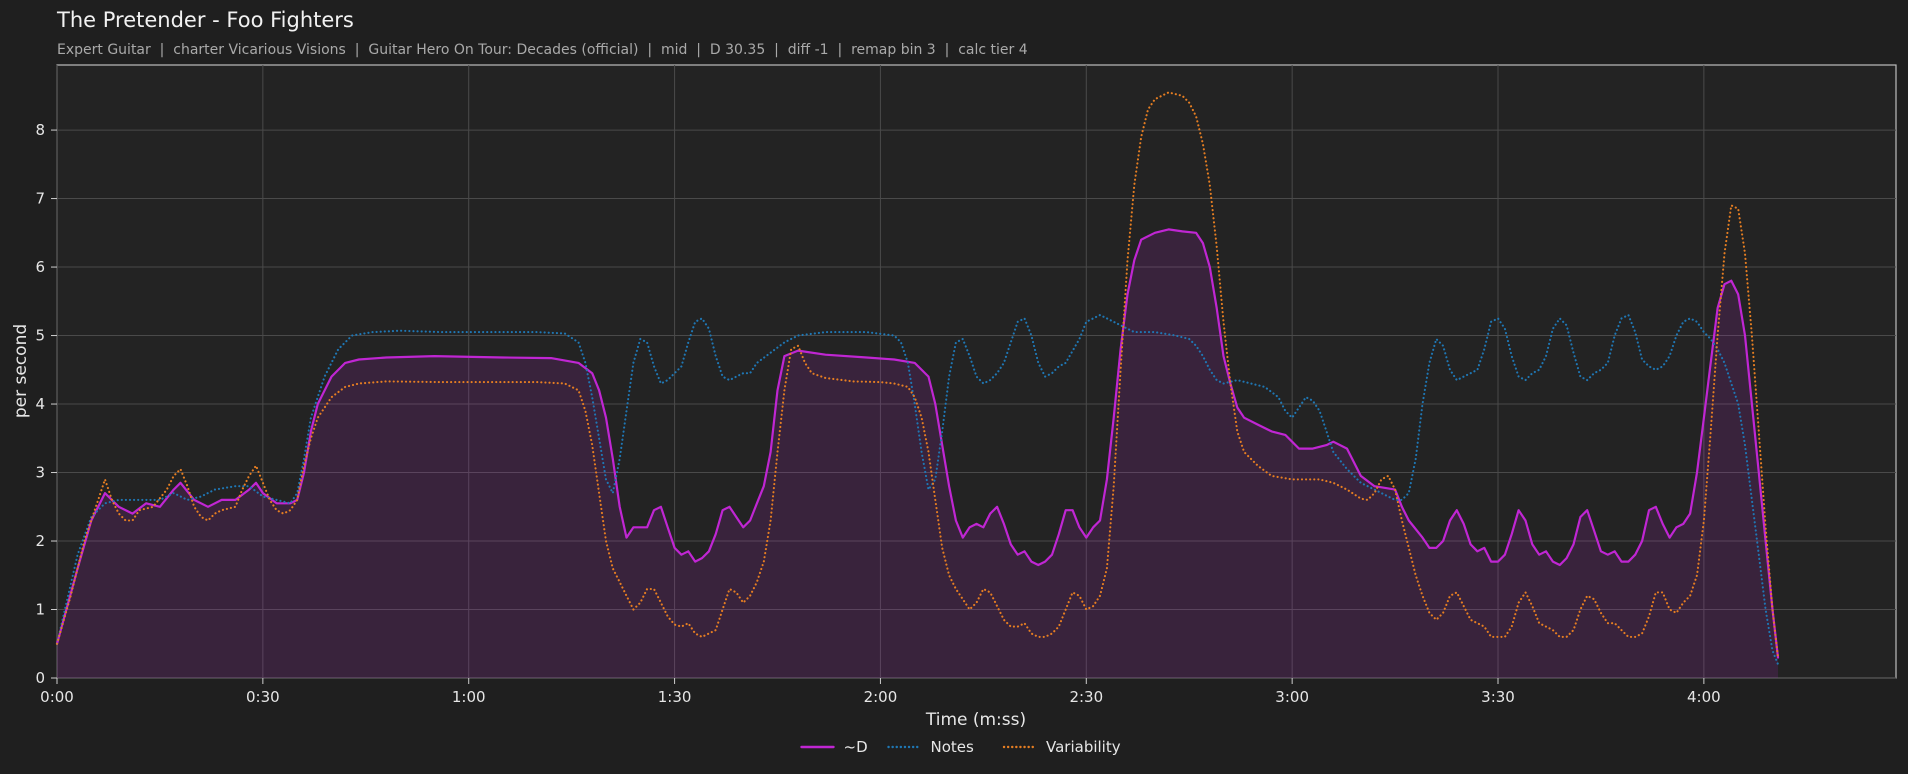 The width and height of the screenshot is (1908, 774). I want to click on x-tick-label: 0:30, so click(263, 697).